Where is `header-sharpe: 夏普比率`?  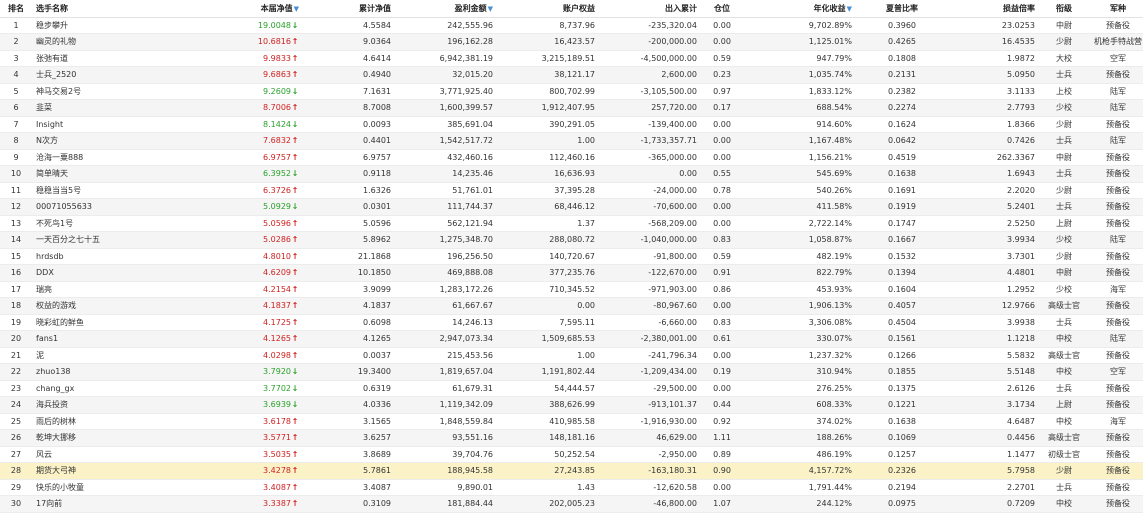 header-sharpe: 夏普比率 is located at coordinates (902, 9).